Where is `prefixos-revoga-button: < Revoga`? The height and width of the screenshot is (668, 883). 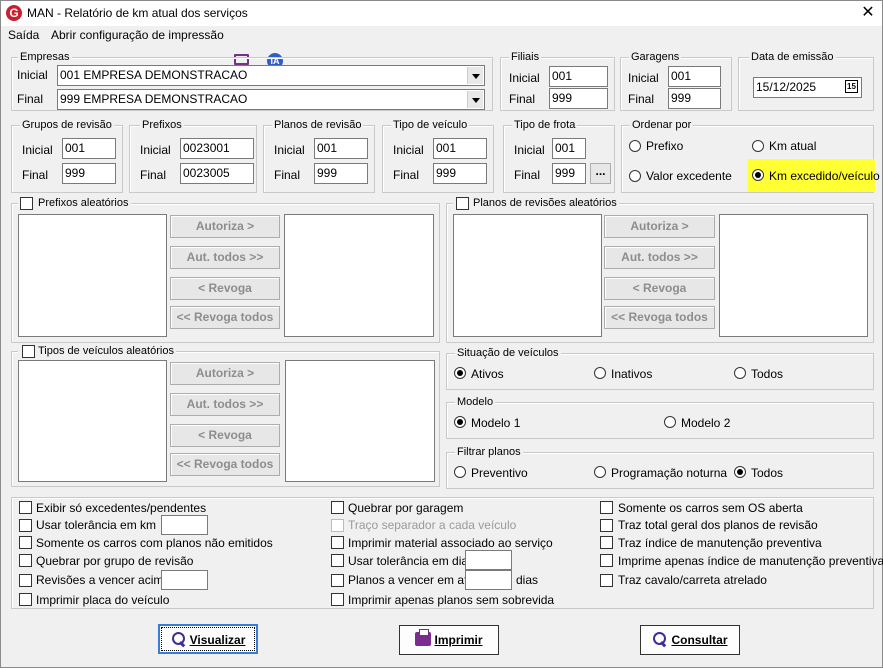
prefixos-revoga-button: < Revoga is located at coordinates (225, 288).